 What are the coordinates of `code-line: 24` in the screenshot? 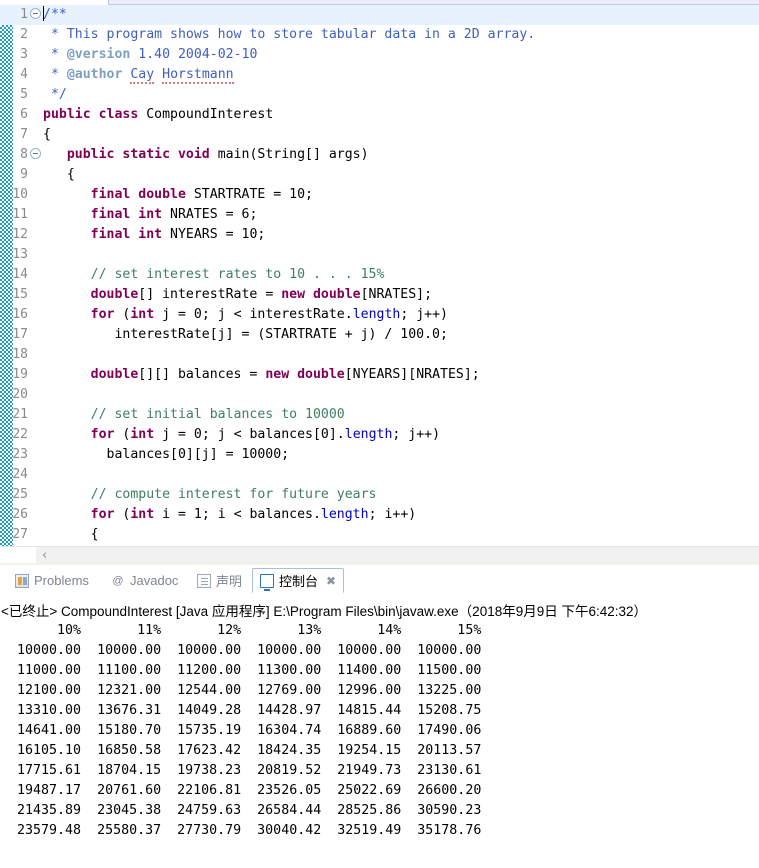 It's located at (379, 475).